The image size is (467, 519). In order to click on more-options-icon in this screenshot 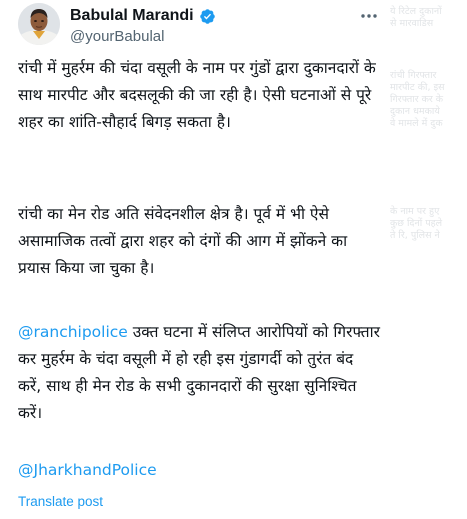, I will do `click(369, 16)`.